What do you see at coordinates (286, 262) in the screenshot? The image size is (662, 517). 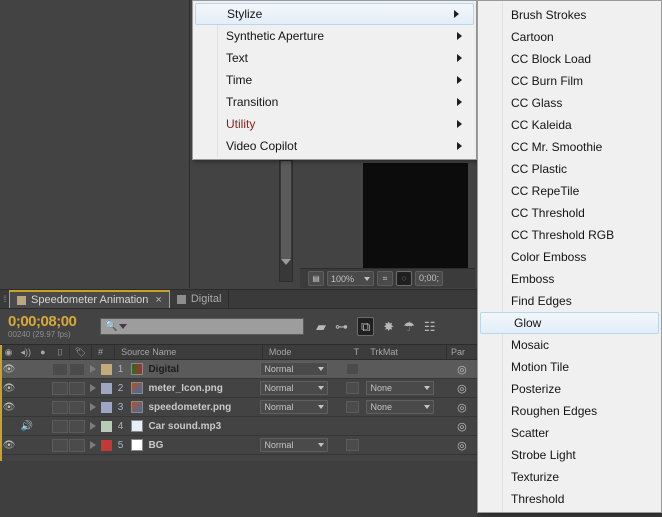 I see `scroll-down-arrow-icon` at bounding box center [286, 262].